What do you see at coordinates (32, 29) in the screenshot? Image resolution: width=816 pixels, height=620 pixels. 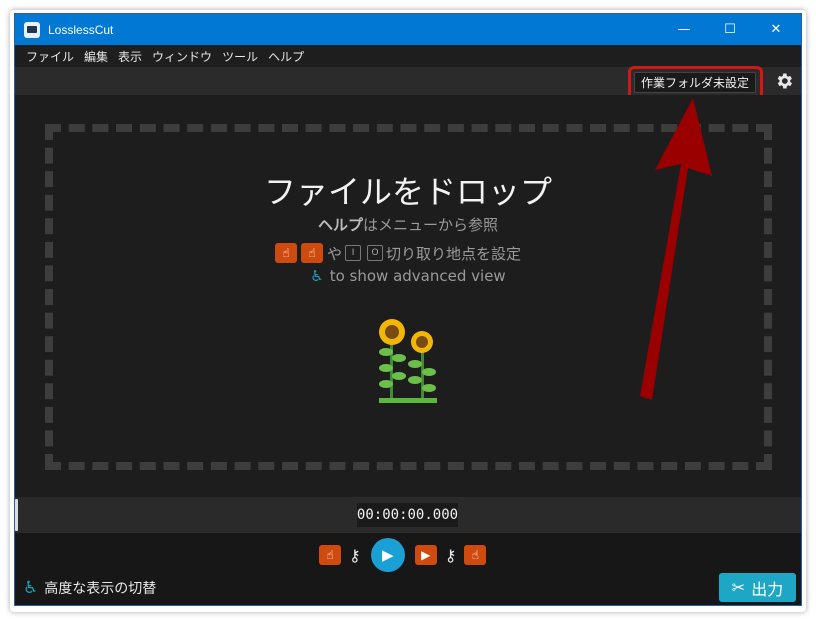 I see `app-icon` at bounding box center [32, 29].